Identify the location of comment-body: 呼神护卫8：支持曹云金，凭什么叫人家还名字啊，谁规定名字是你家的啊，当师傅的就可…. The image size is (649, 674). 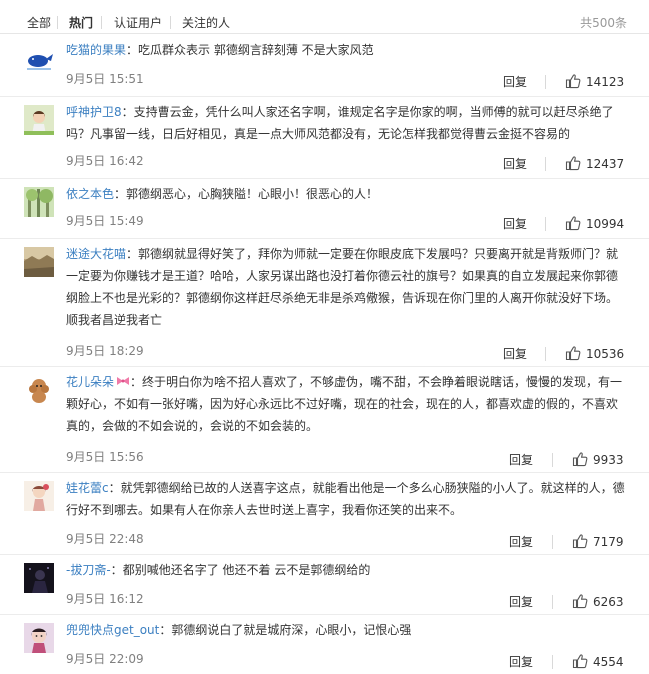
(340, 123).